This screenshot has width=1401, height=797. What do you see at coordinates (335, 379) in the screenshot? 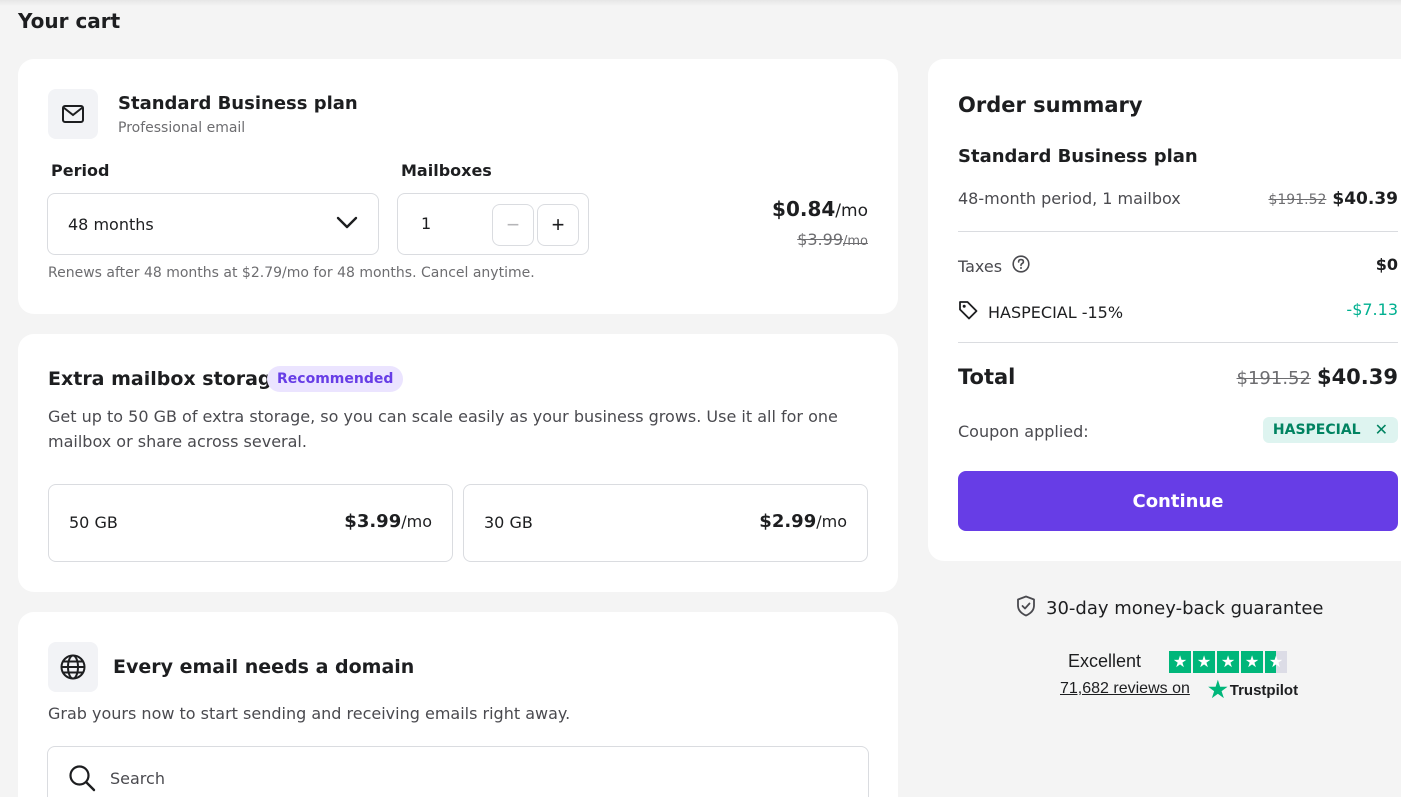
I see `recommended-badge: Recommended` at bounding box center [335, 379].